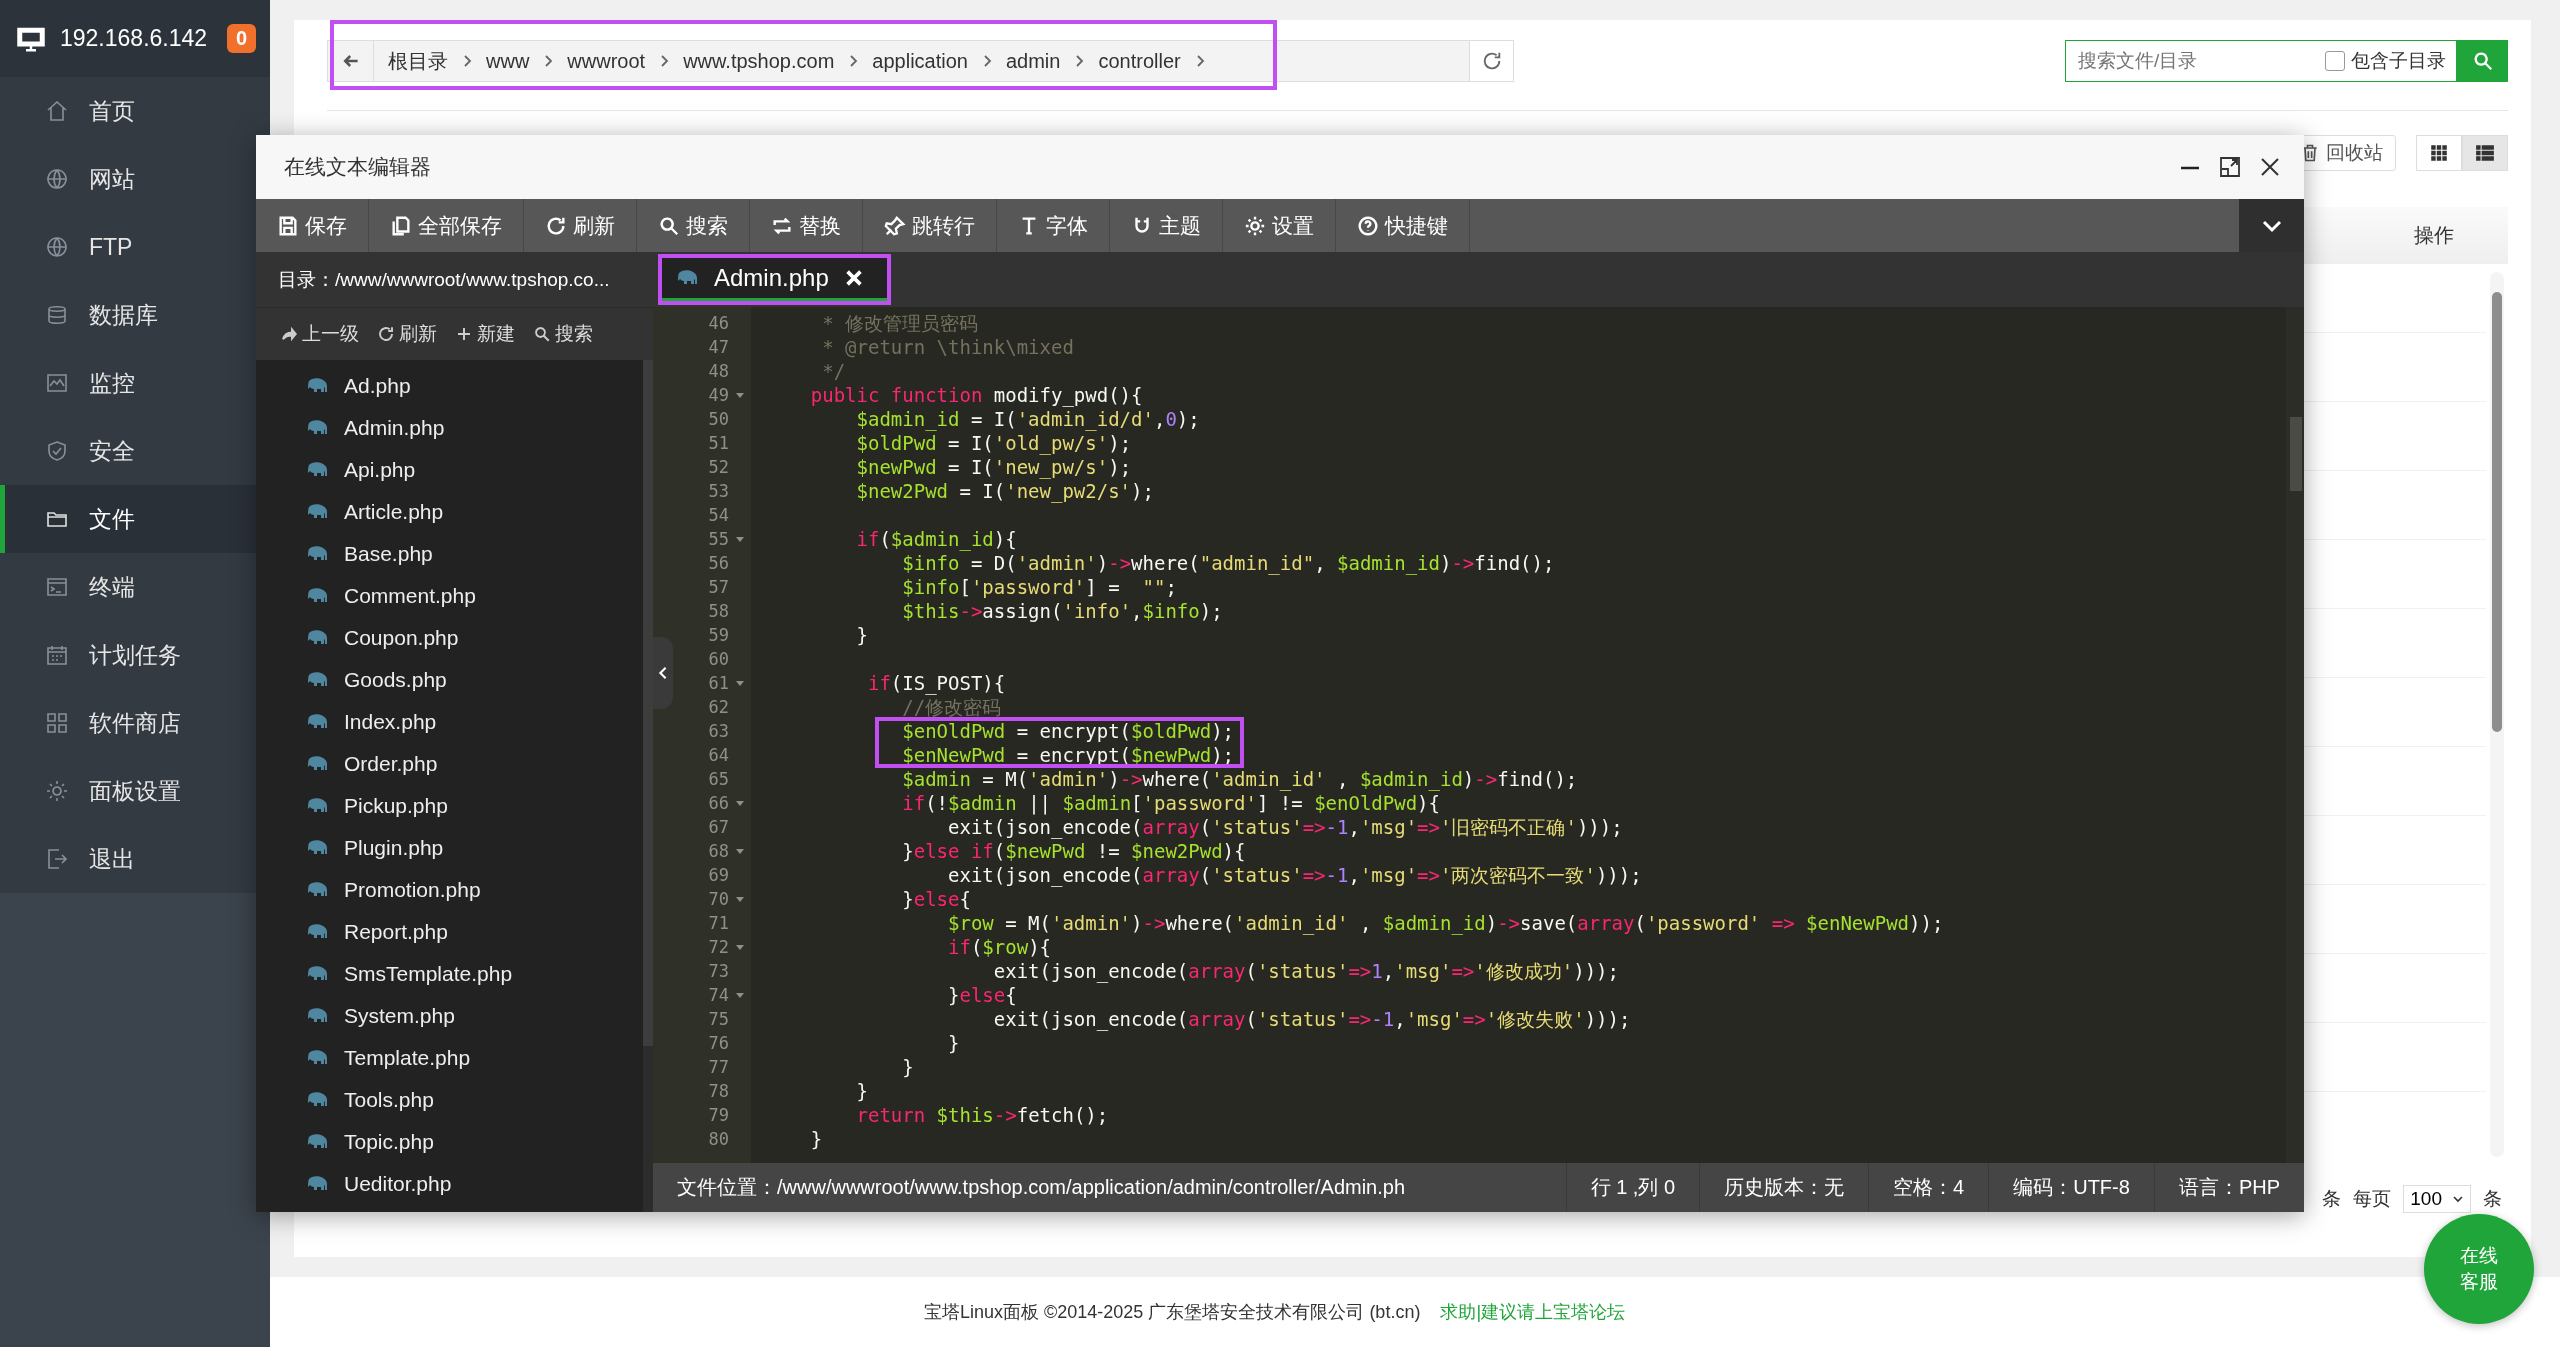 The height and width of the screenshot is (1347, 2560). What do you see at coordinates (1228, 563) in the screenshot?
I see `code-line: $info = D('admin')->where("admin_id", $admin_id)->find();` at bounding box center [1228, 563].